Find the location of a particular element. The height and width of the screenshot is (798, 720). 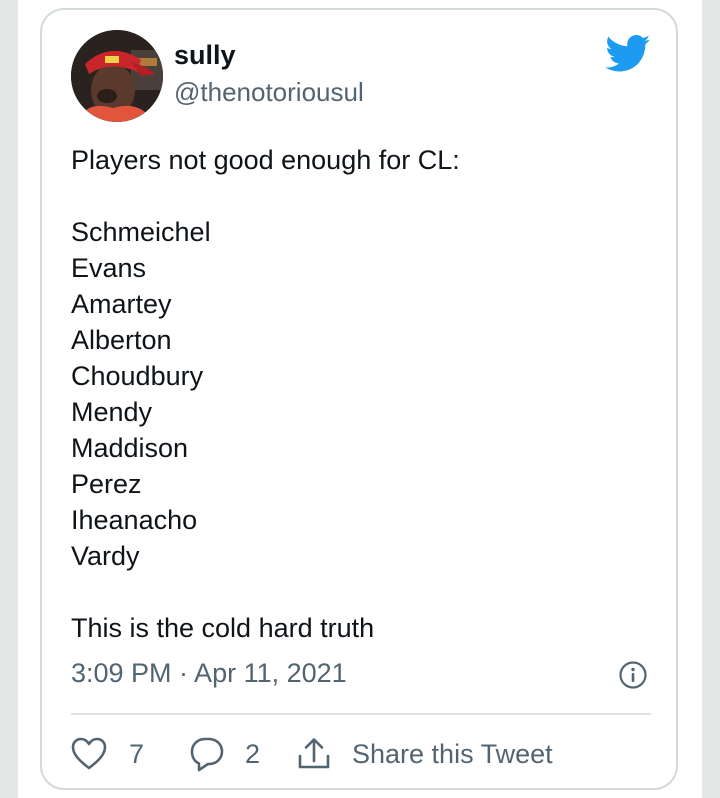

user-handle: @thenotoriousul is located at coordinates (269, 92).